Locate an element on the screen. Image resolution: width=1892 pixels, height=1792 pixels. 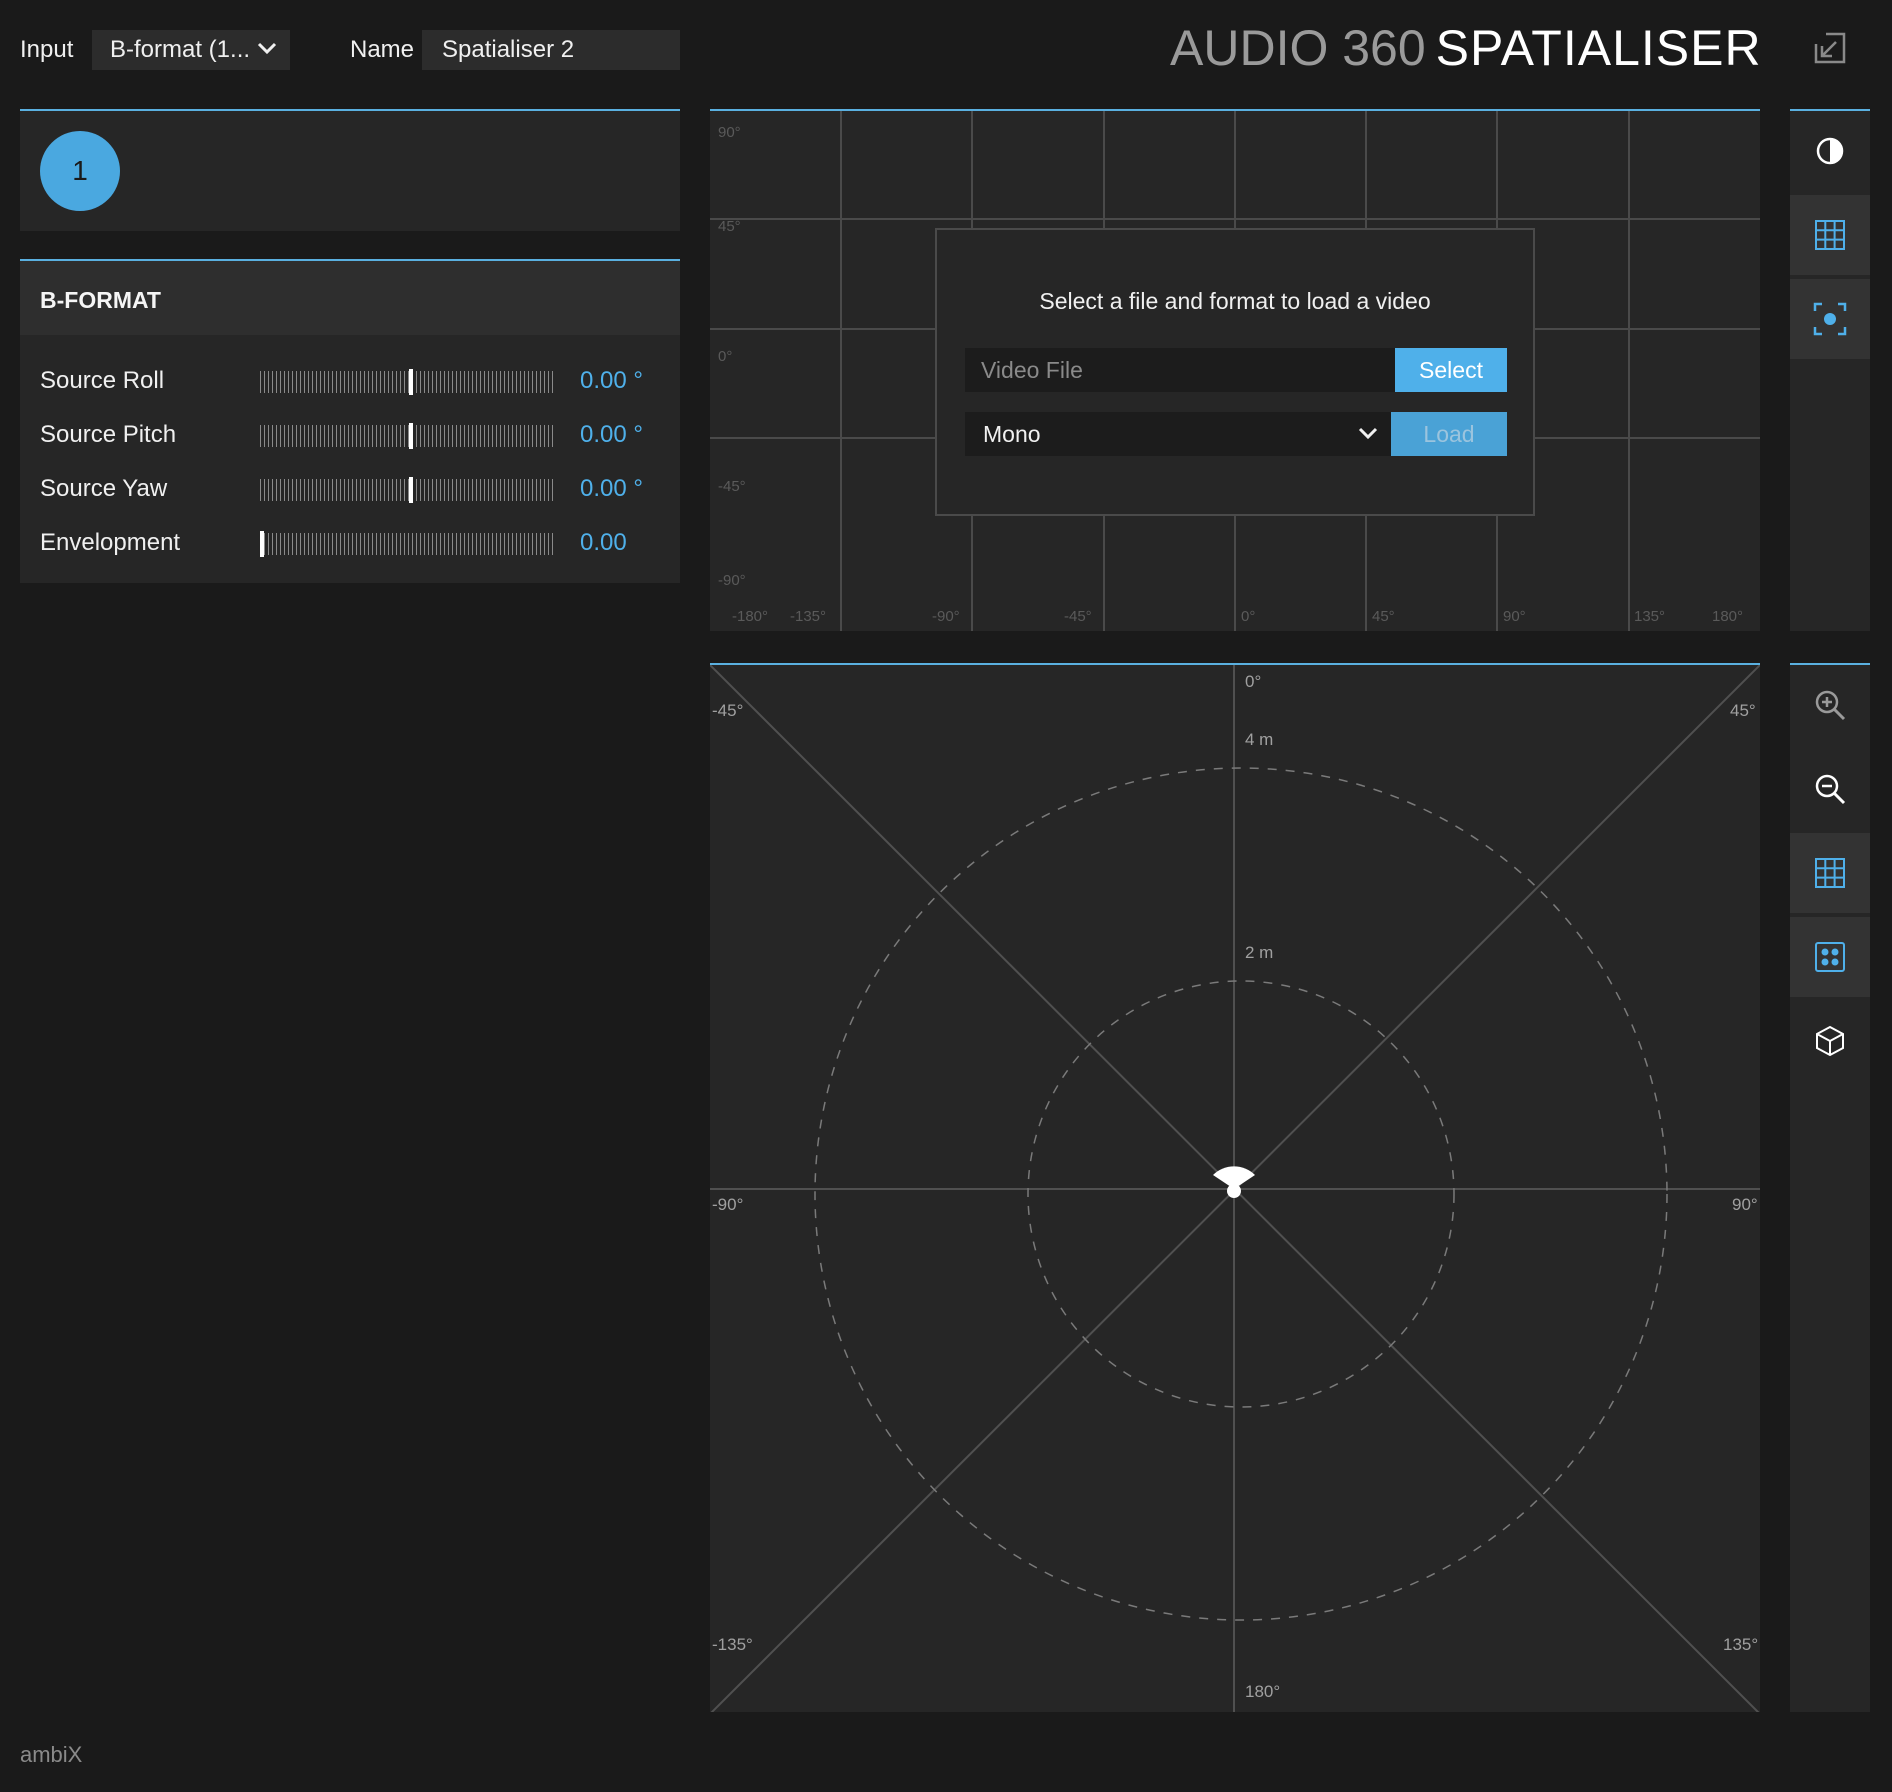
x-tick-label: 135° is located at coordinates (1649, 616).